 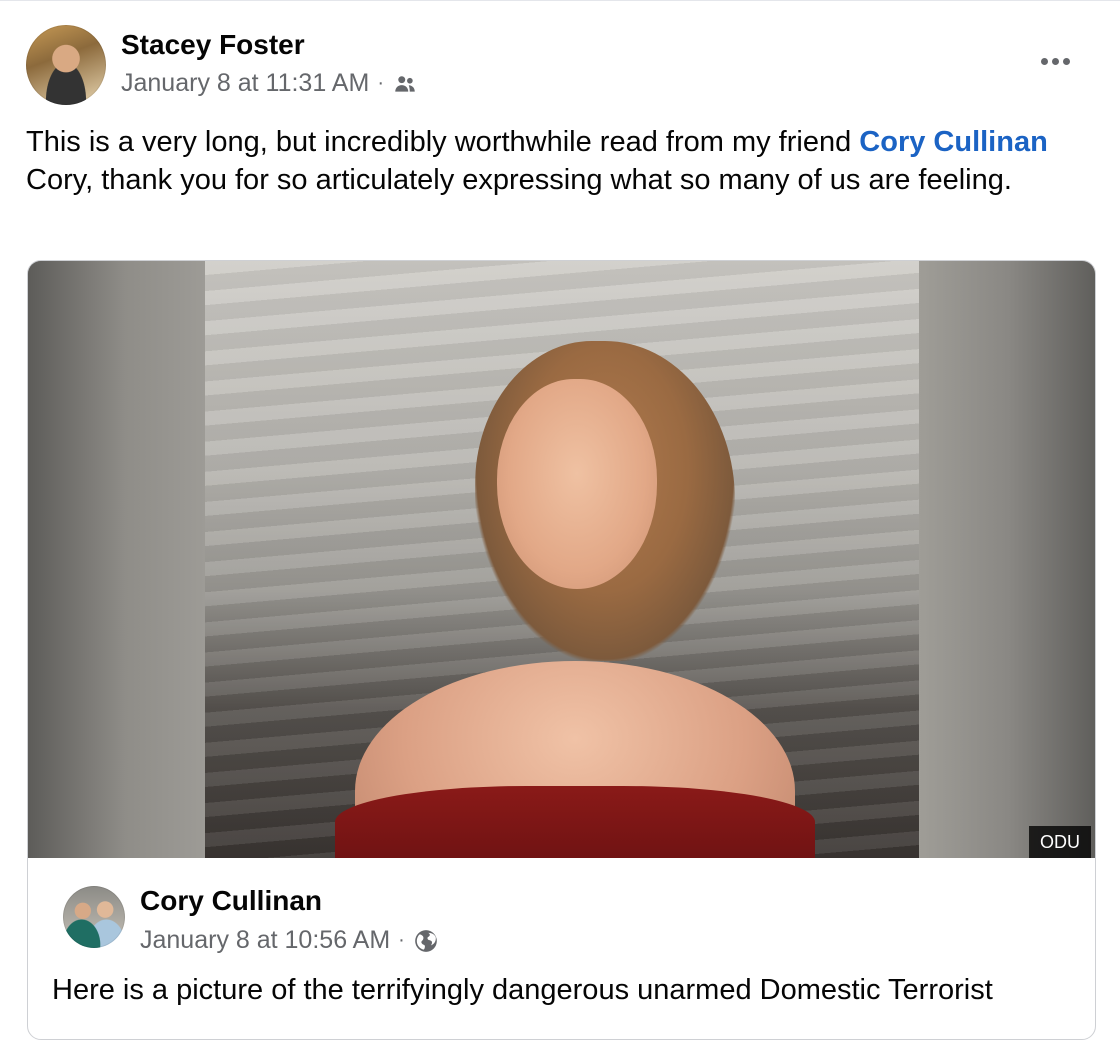 What do you see at coordinates (953, 142) in the screenshot?
I see `mention-link: Cory Cullinan` at bounding box center [953, 142].